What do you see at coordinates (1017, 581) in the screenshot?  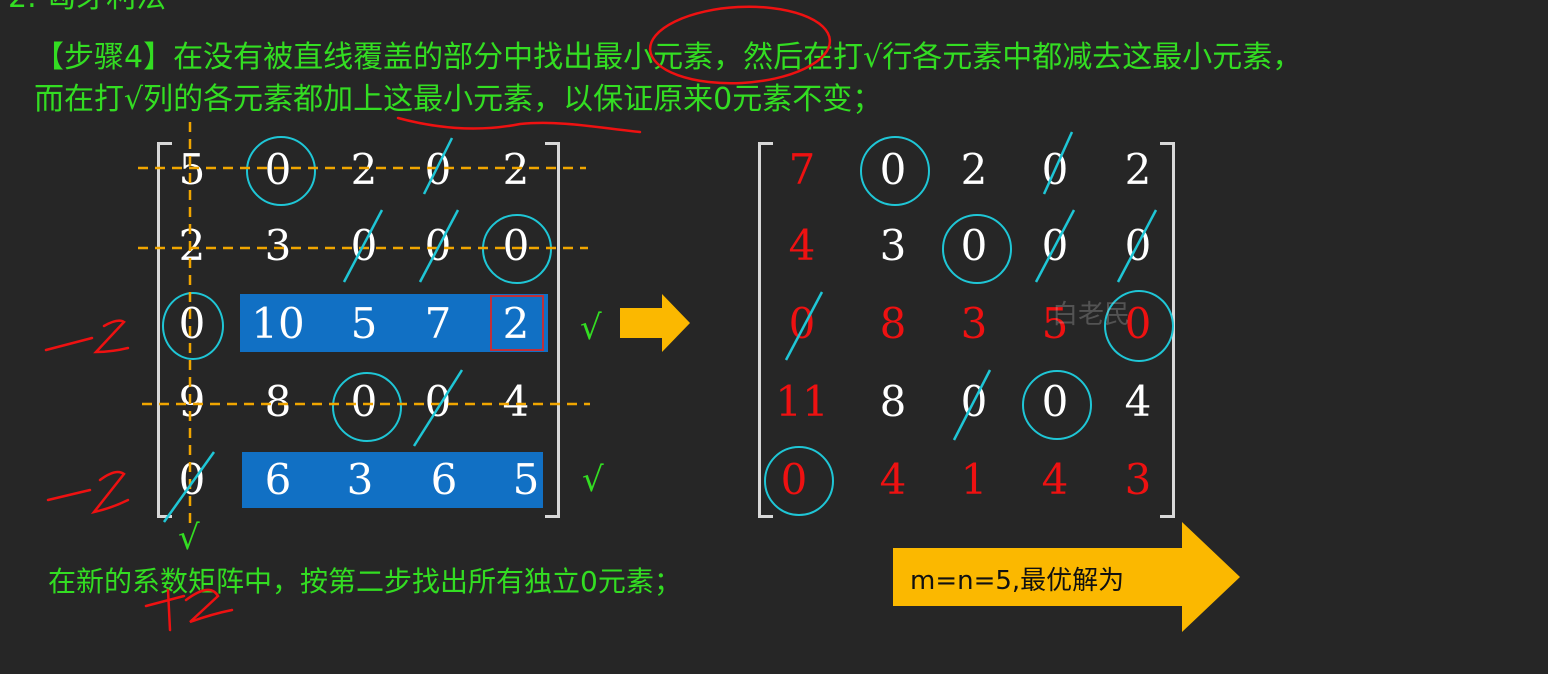 I see `result-label: m=n=5,最优解为` at bounding box center [1017, 581].